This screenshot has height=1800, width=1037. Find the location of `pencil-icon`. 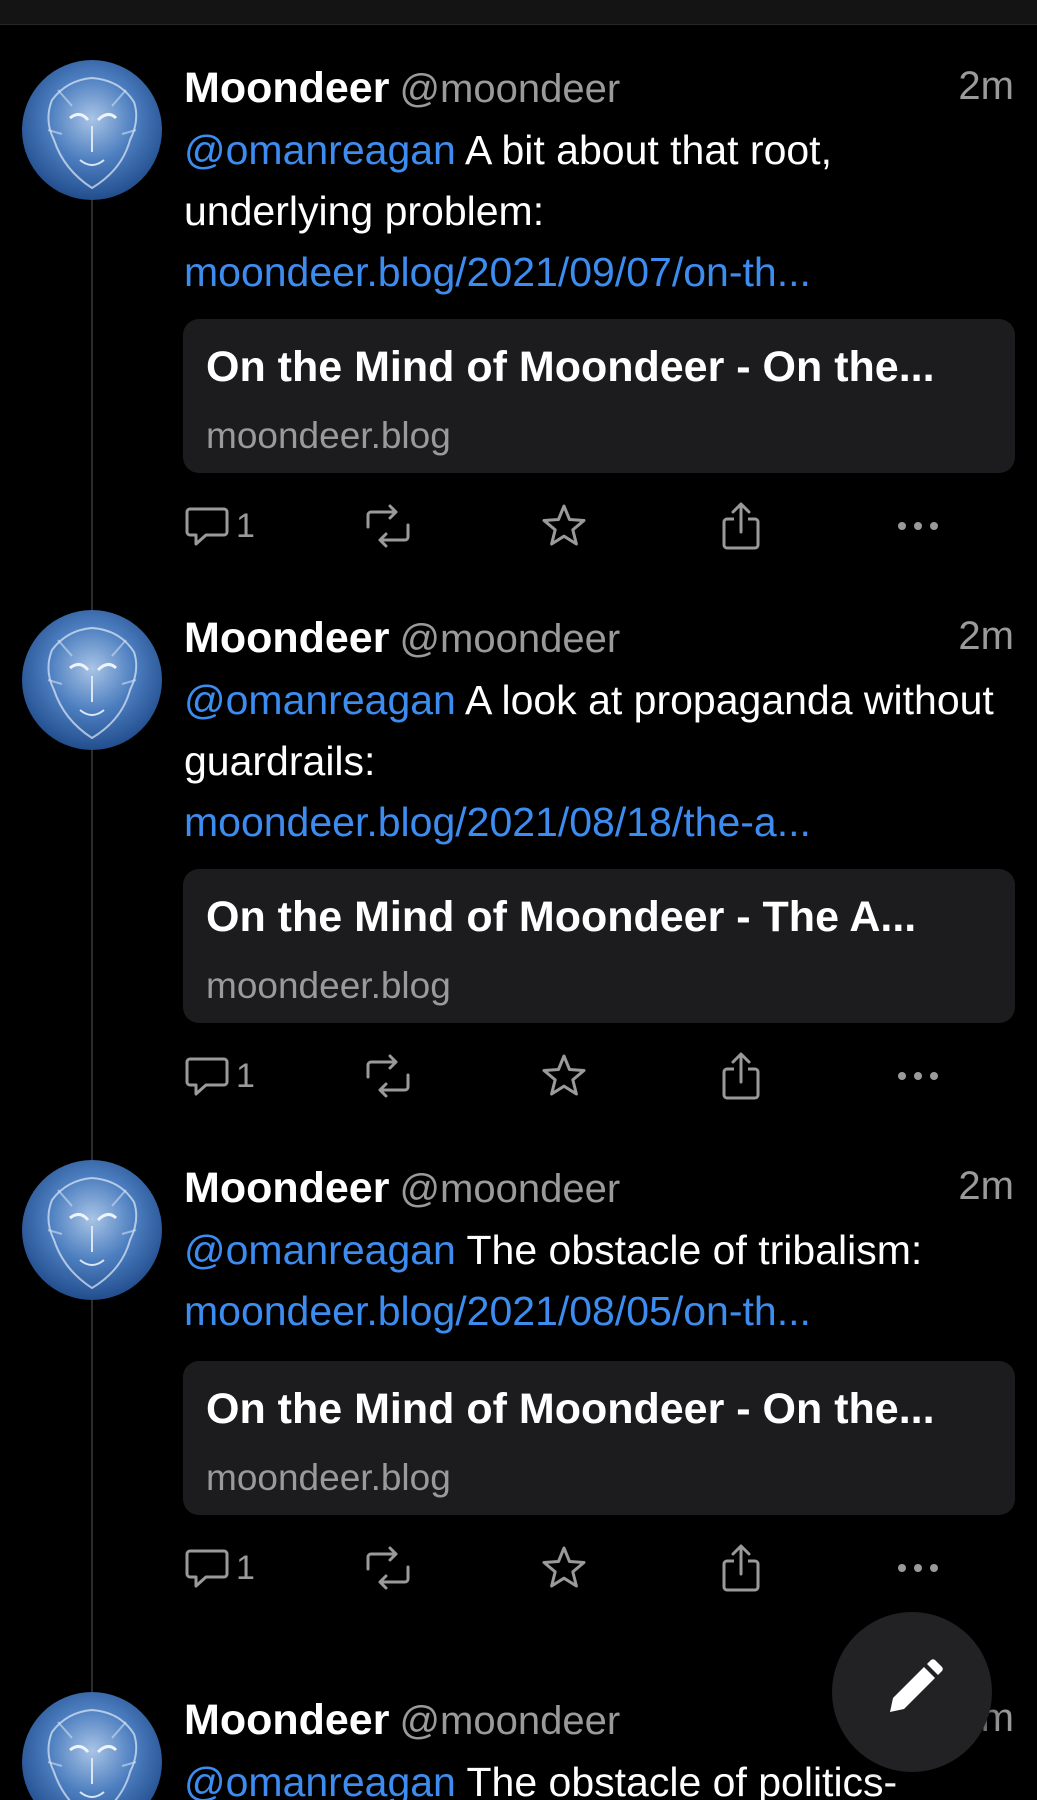

pencil-icon is located at coordinates (912, 1692).